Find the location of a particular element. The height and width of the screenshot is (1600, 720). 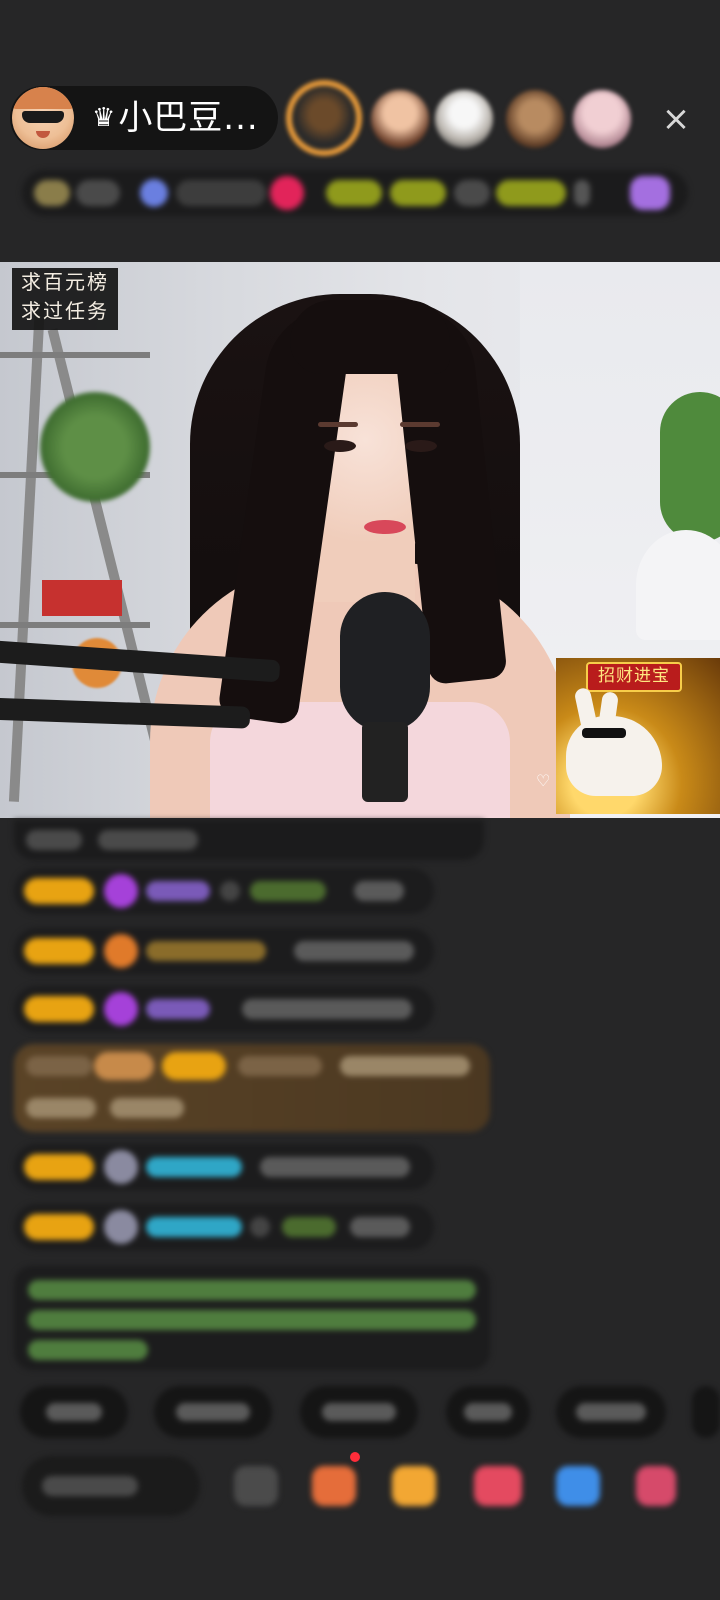

chat-message-partial is located at coordinates (249, 840).